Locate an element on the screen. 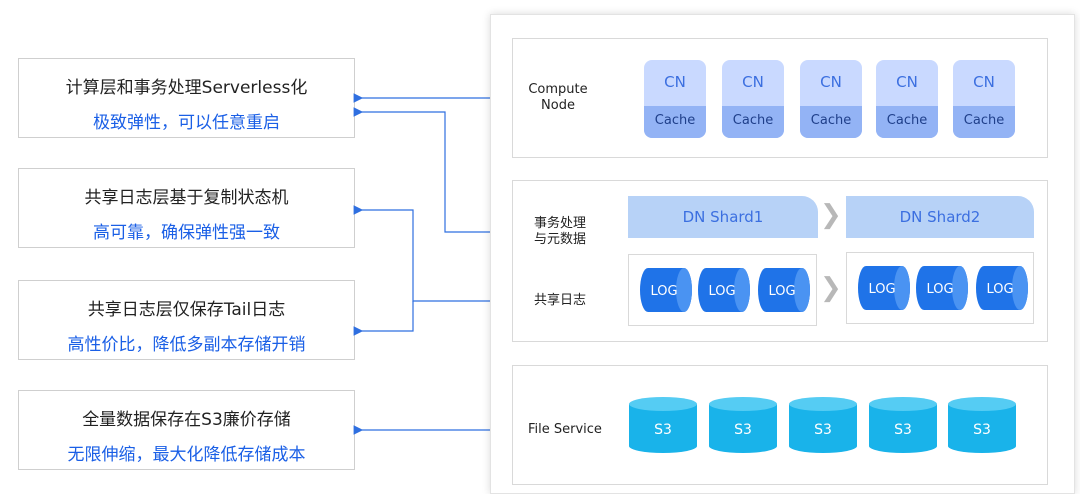  dn-shard-2-label: DN Shard2 is located at coordinates (940, 217).